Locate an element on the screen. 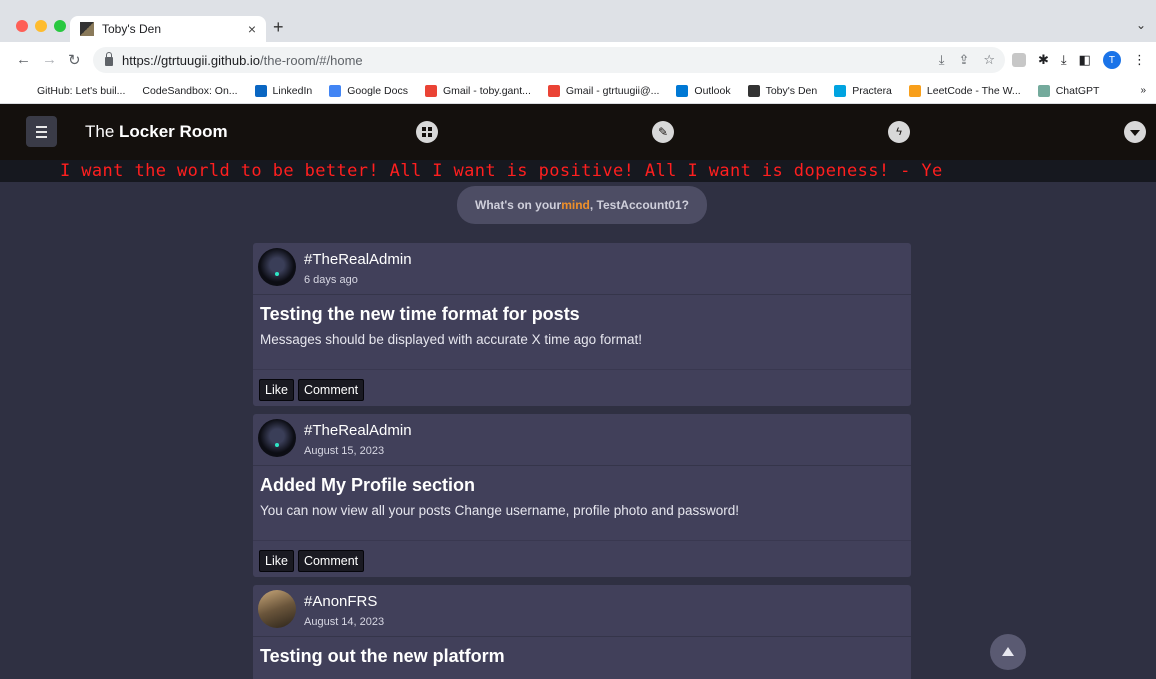  lock-icon is located at coordinates (109, 58).